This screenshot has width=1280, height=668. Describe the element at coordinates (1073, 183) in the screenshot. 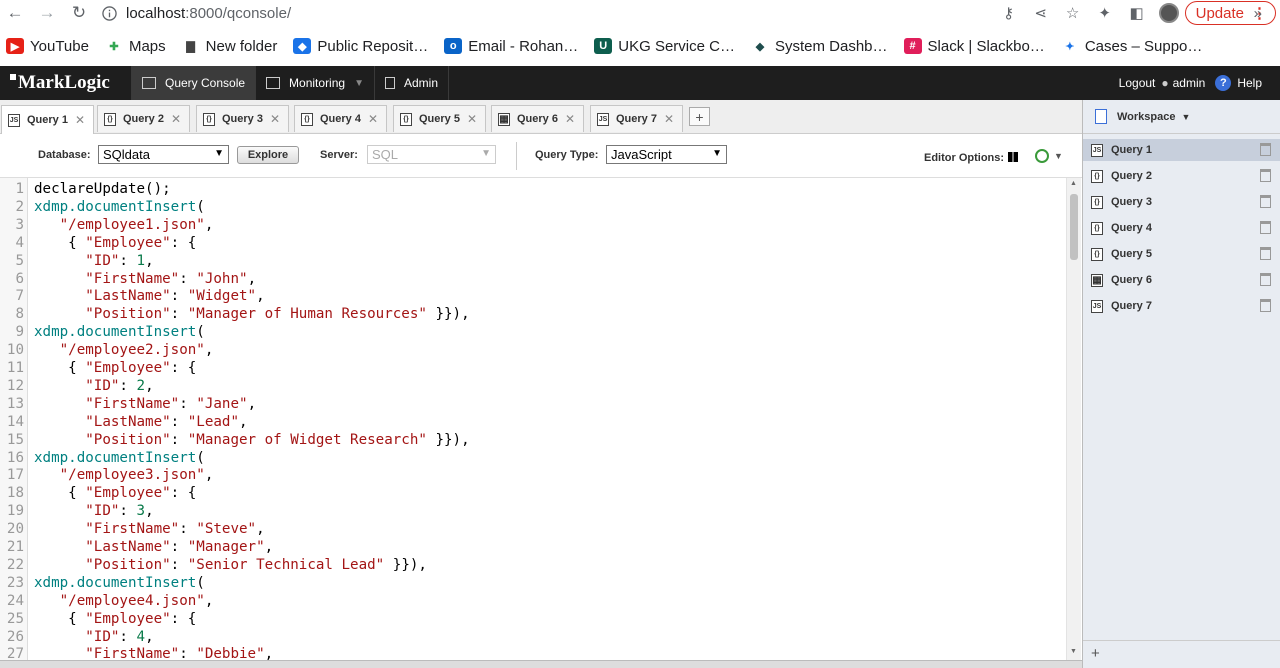

I see `scroll-up-icon: ▲` at that location.